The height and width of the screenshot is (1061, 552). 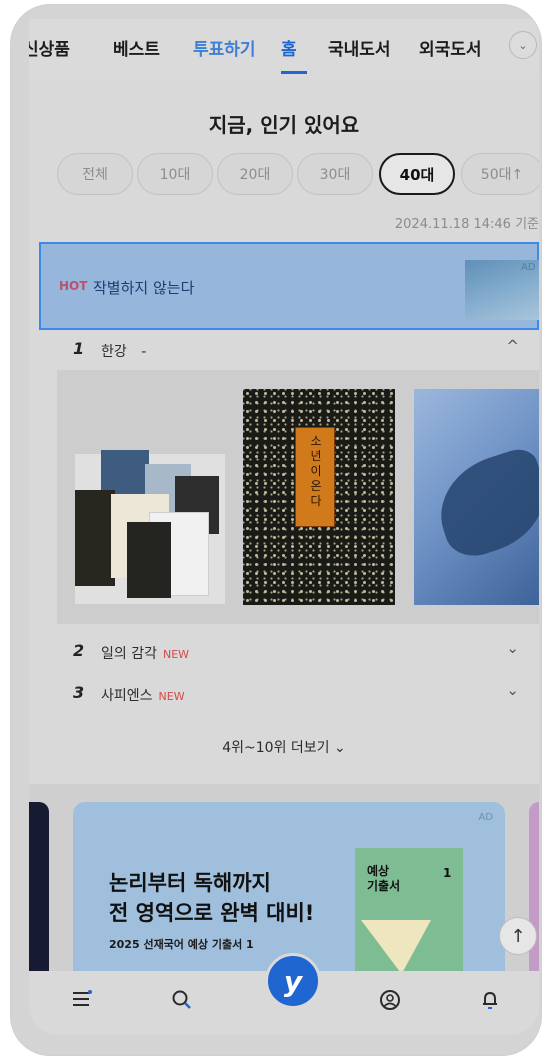 I want to click on ad-headline-line-1: 논리부터 독해까지, so click(x=190, y=883).